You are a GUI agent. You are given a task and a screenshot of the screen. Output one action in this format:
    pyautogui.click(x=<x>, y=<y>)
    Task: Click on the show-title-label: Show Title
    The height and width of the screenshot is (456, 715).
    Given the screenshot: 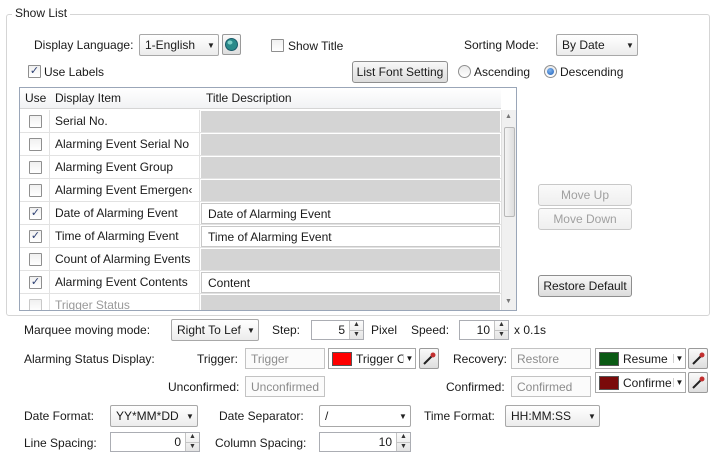 What is the action you would take?
    pyautogui.click(x=316, y=46)
    